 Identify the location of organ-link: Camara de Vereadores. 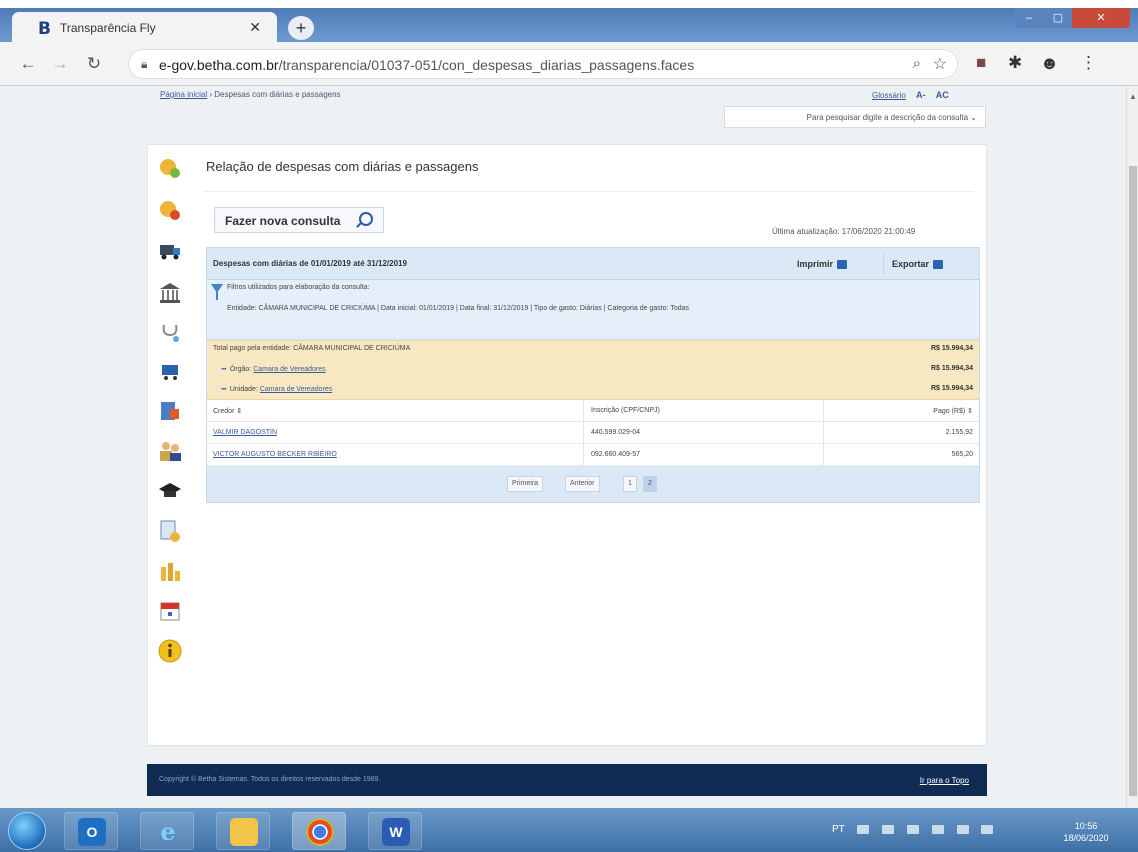
(289, 369).